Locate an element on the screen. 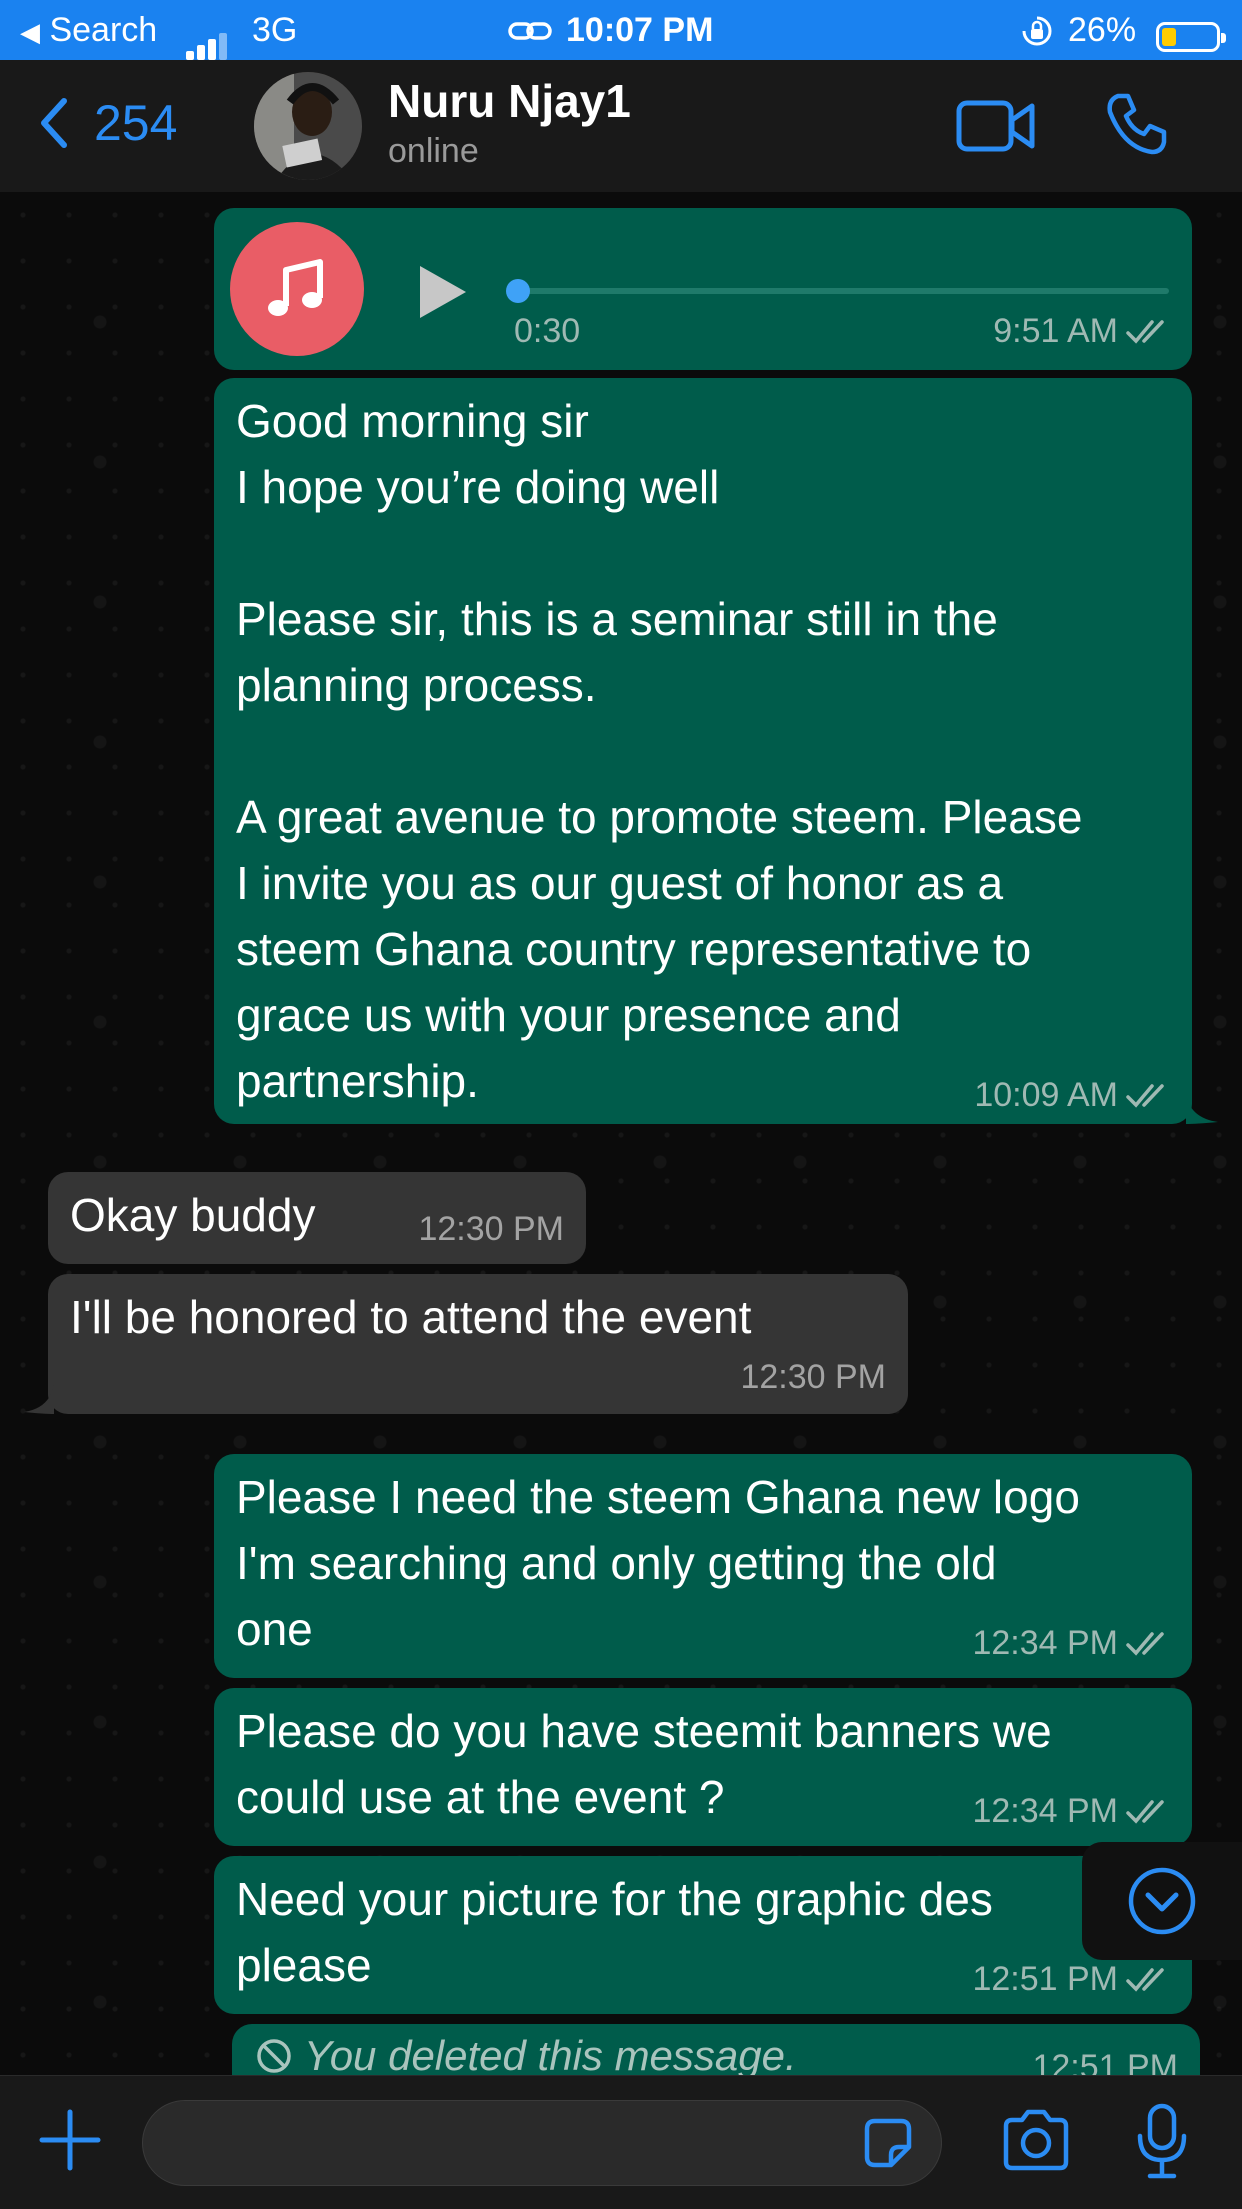  back-app-label: Search is located at coordinates (103, 30).